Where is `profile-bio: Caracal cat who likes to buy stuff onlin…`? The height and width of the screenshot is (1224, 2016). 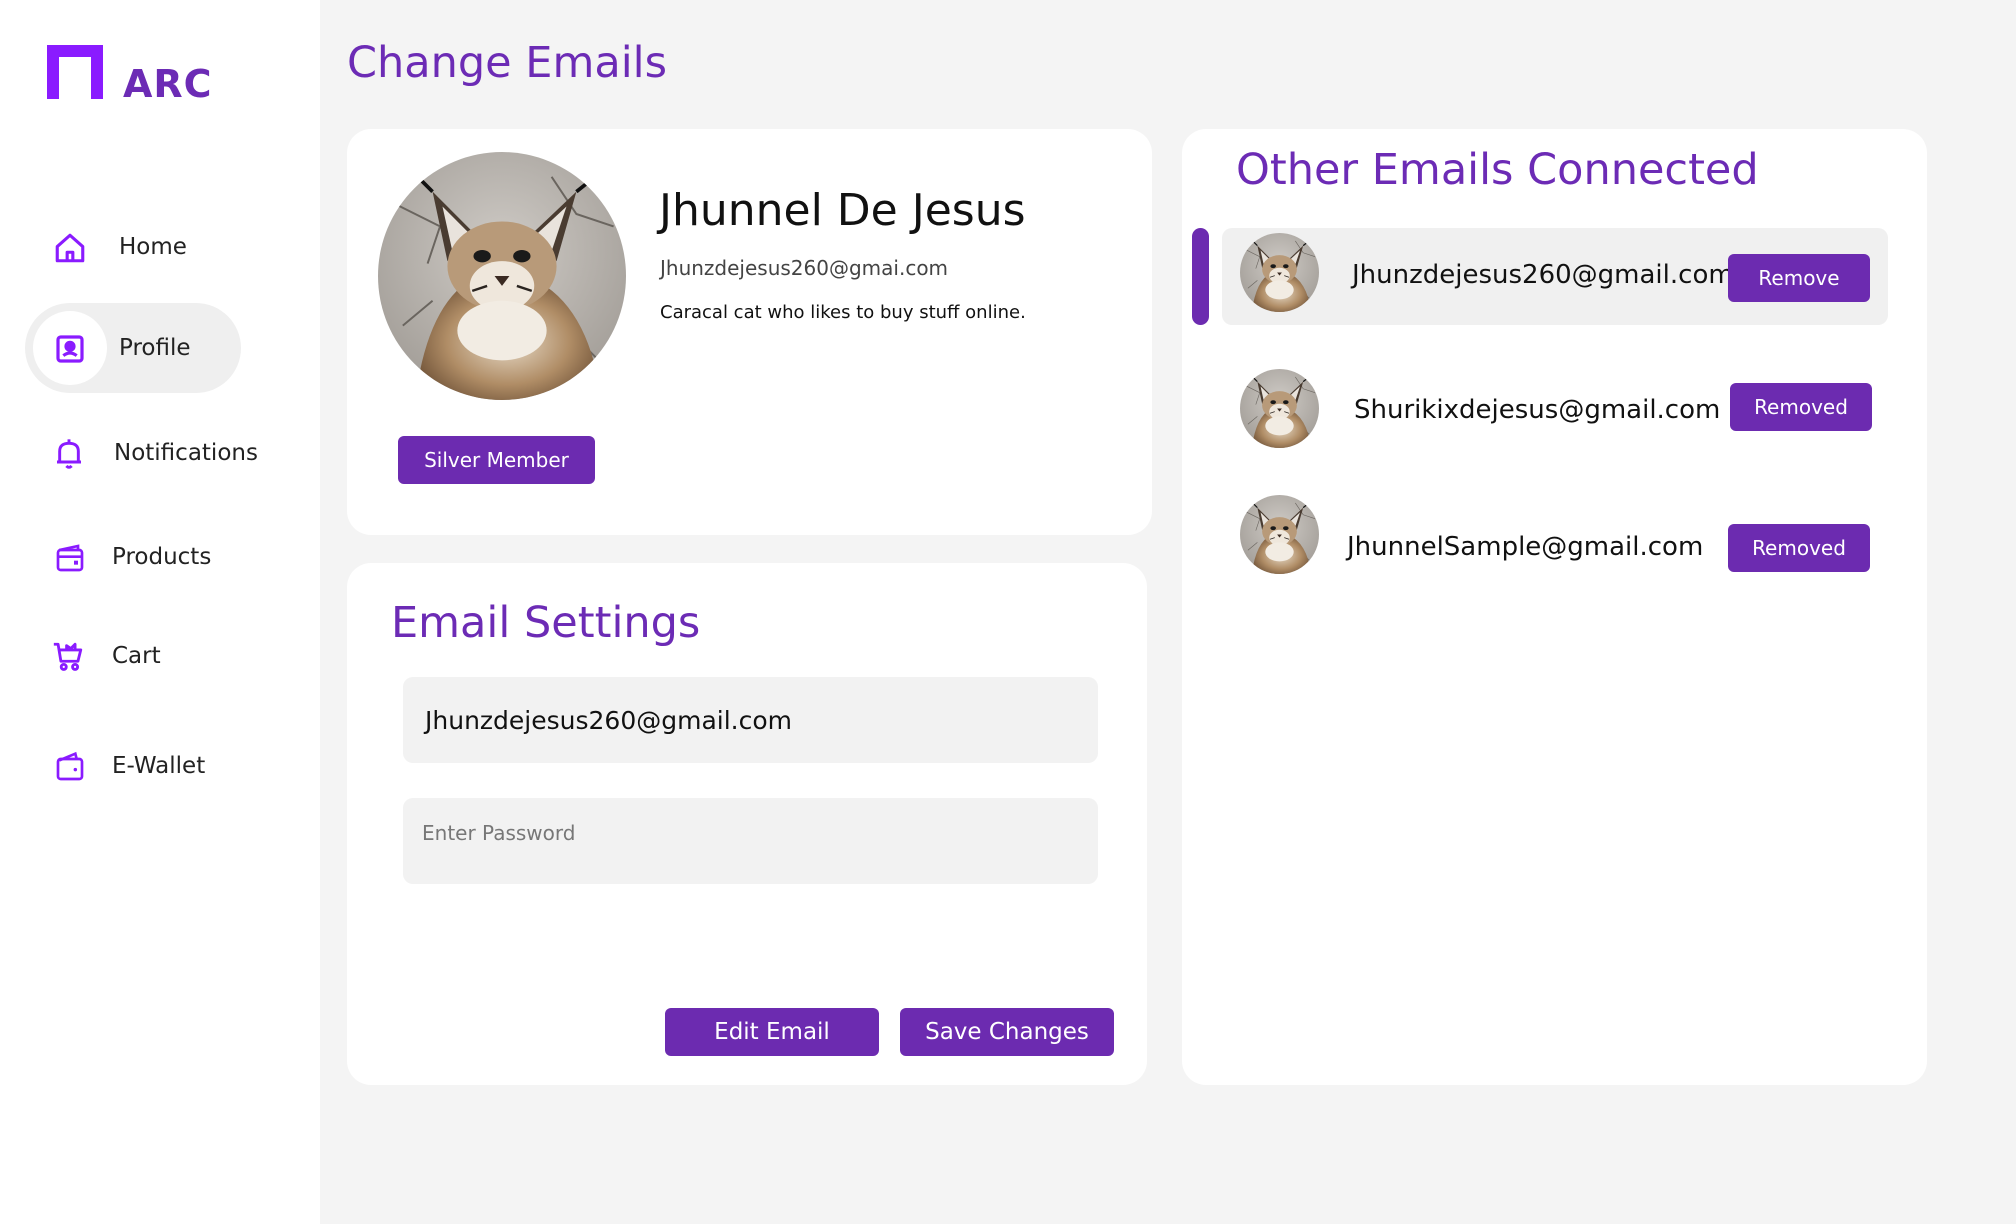 profile-bio: Caracal cat who likes to buy stuff onlin… is located at coordinates (843, 312).